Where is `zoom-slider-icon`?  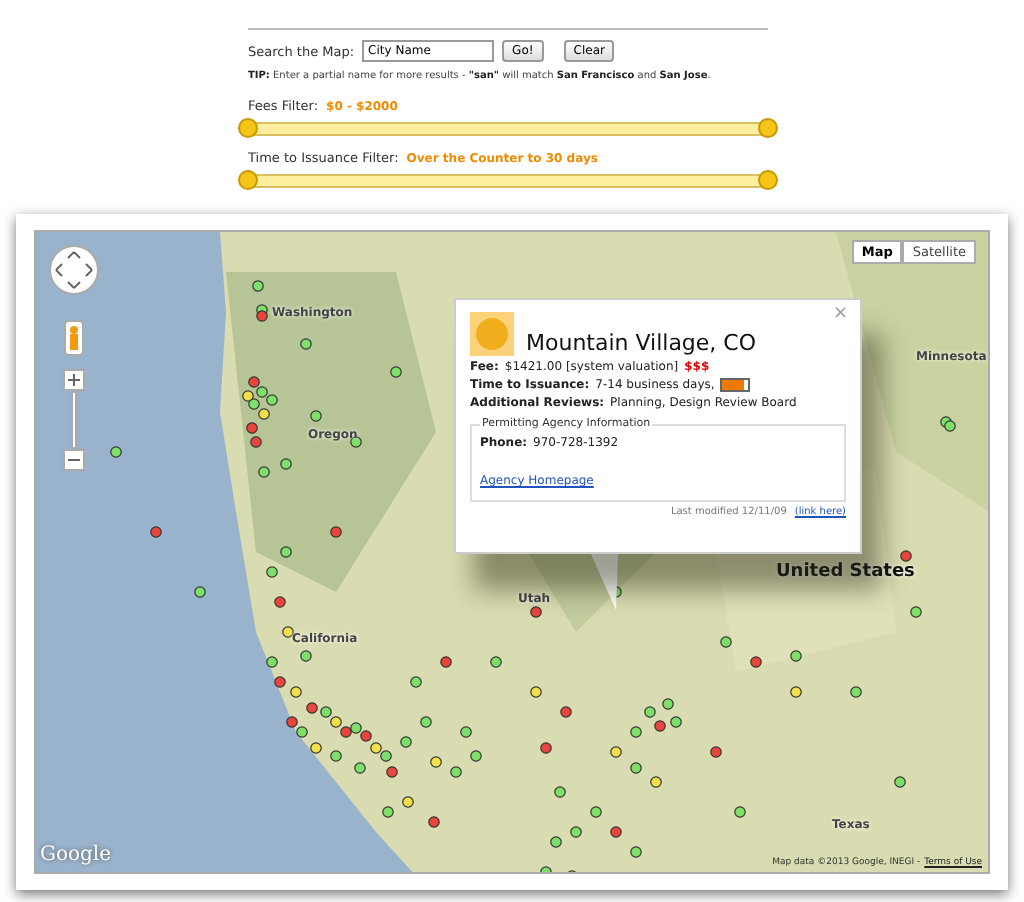
zoom-slider-icon is located at coordinates (74, 420).